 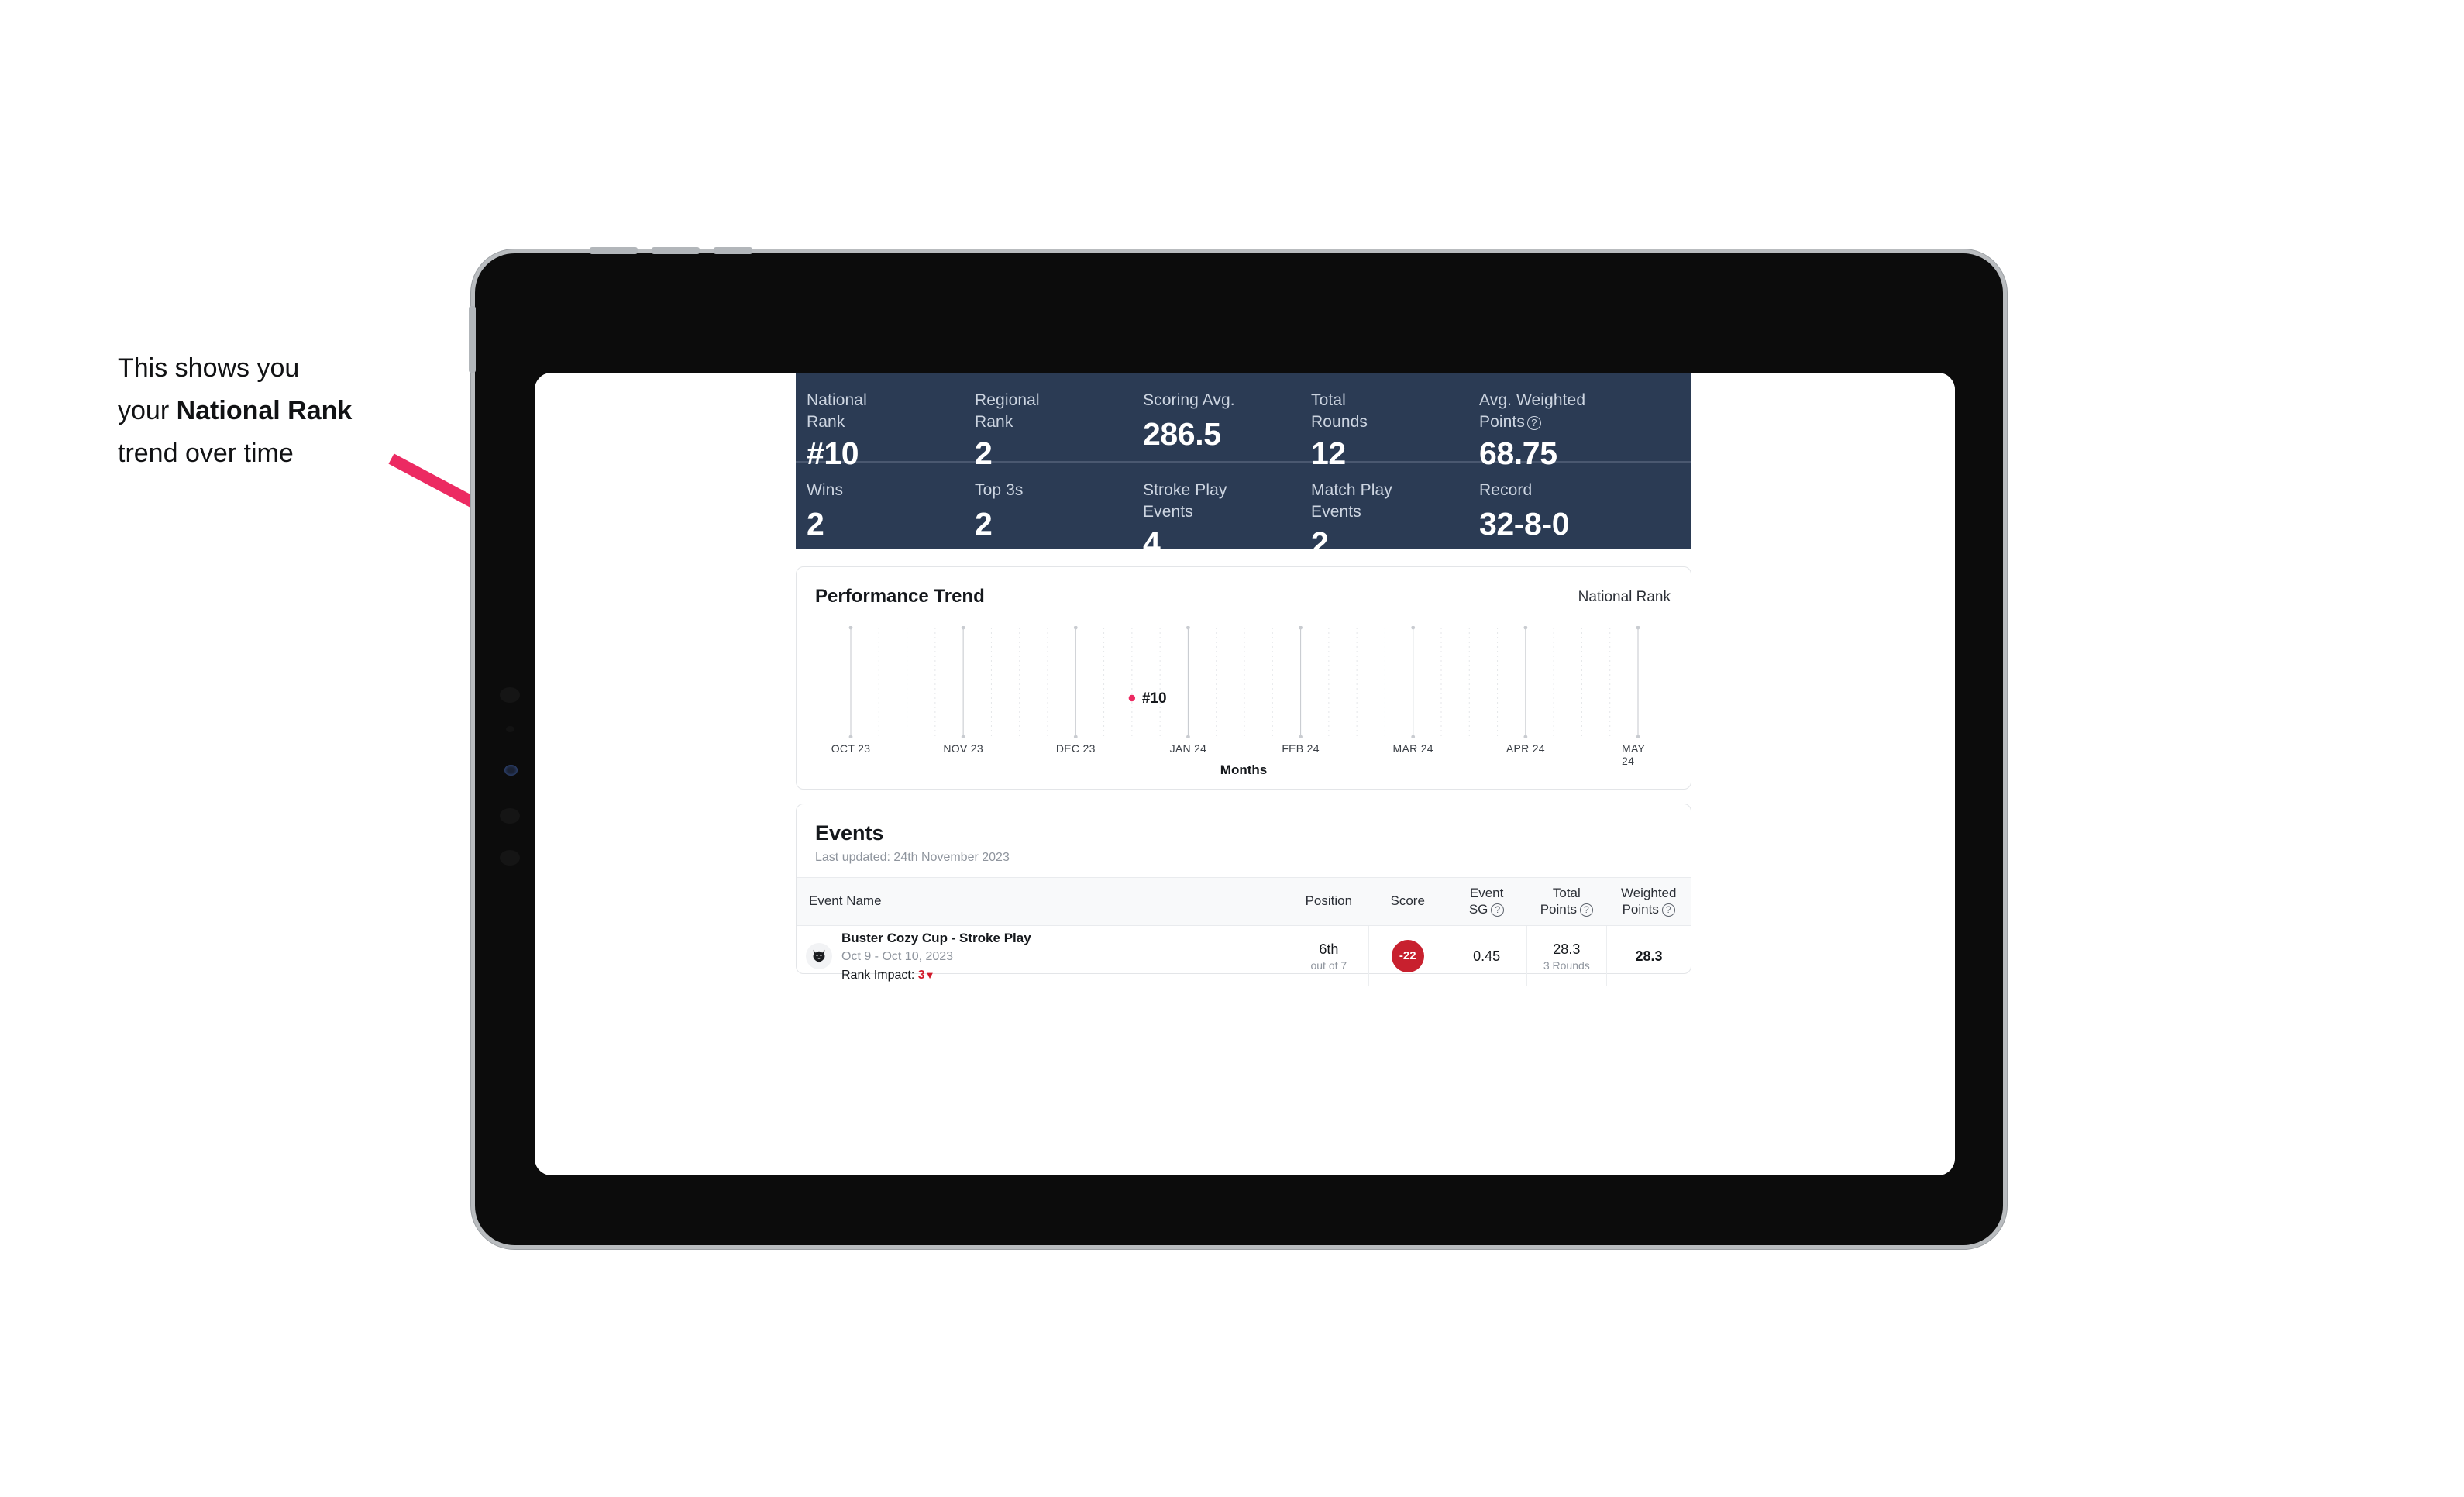 What do you see at coordinates (1563, 422) in the screenshot?
I see `stat-avg-weighted-points: Avg. Weighted Points? 68.75` at bounding box center [1563, 422].